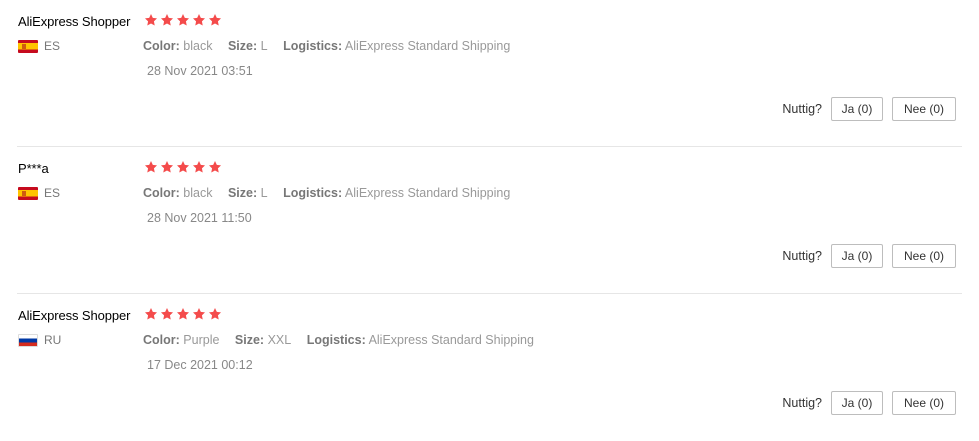 The width and height of the screenshot is (979, 441). I want to click on color-value: Purple, so click(201, 340).